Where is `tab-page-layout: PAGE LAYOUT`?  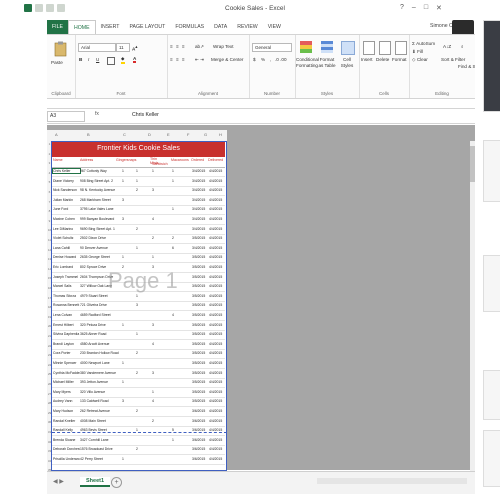
tab-page-layout: PAGE LAYOUT is located at coordinates (147, 27).